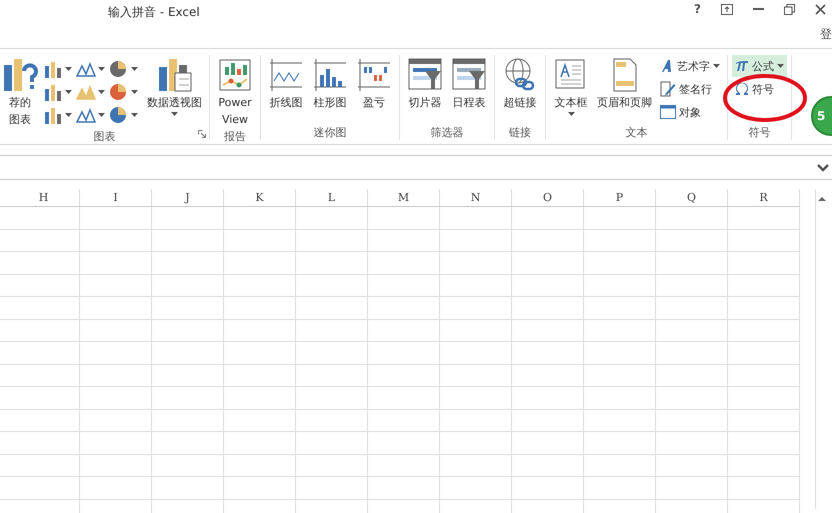  I want to click on ribbon-button: 折线图, so click(286, 90).